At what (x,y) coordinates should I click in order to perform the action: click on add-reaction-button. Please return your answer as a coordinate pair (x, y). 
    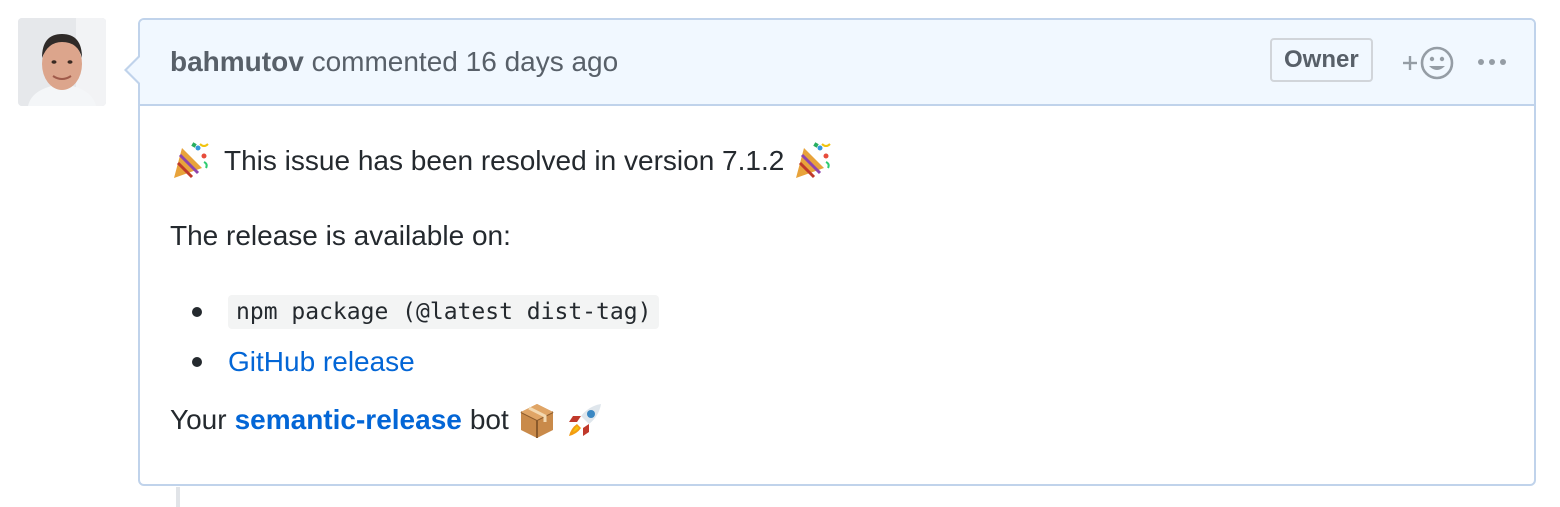
    Looking at the image, I should click on (1428, 63).